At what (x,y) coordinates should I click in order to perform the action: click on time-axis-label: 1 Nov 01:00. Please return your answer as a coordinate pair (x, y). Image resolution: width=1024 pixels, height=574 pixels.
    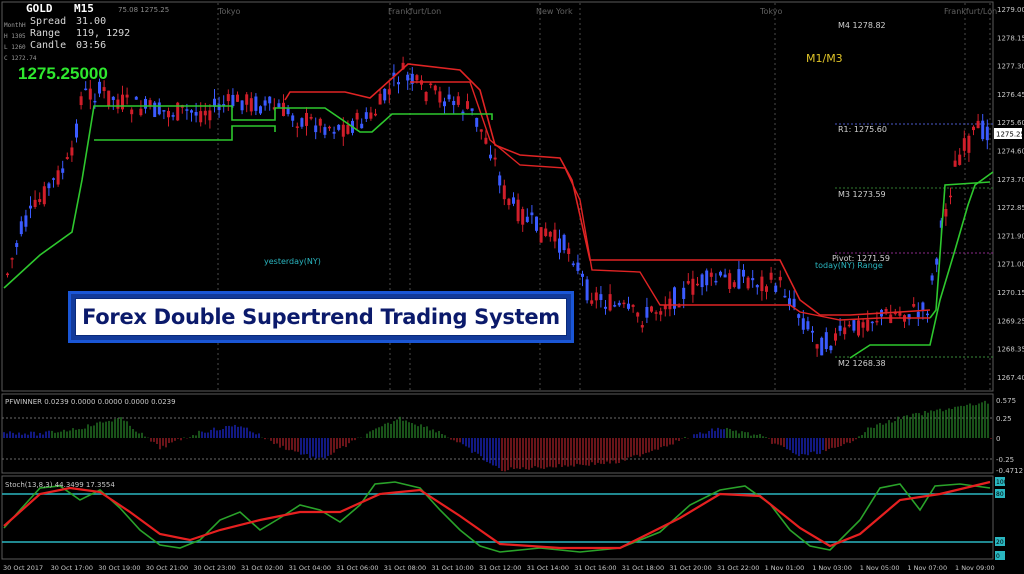
    Looking at the image, I should click on (785, 568).